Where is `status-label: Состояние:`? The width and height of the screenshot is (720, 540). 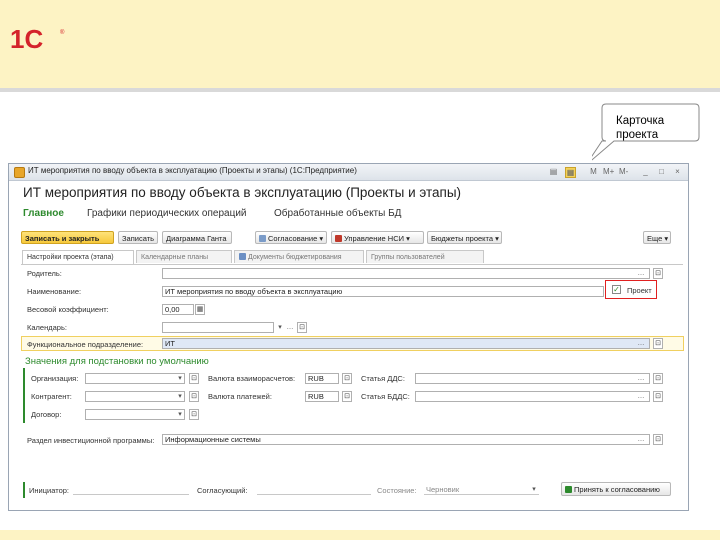 status-label: Состояние: is located at coordinates (397, 490).